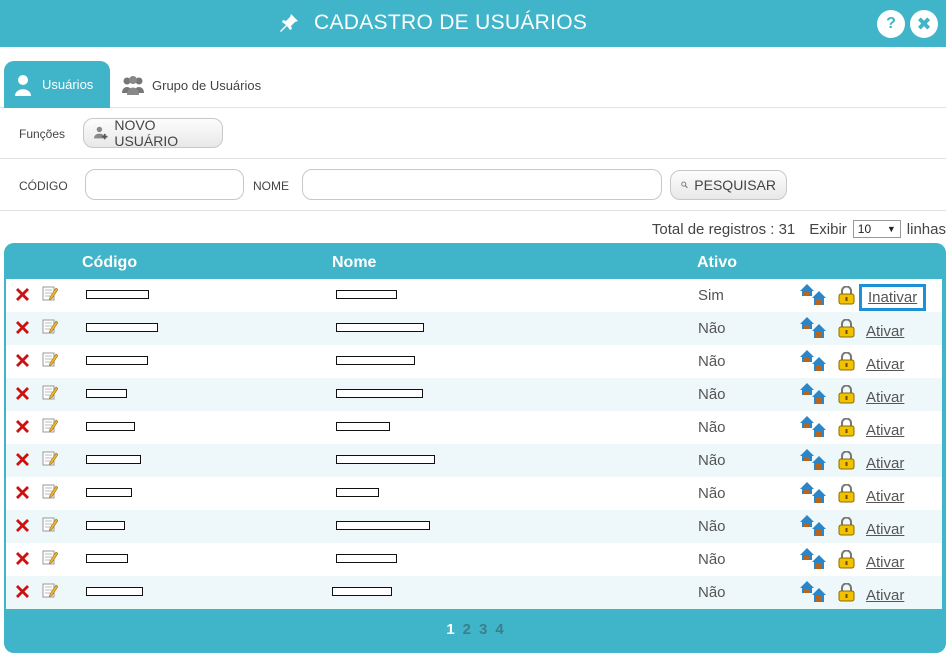 Image resolution: width=946 pixels, height=653 pixels. What do you see at coordinates (475, 261) in the screenshot?
I see `grid-header: Código Nome Ativo` at bounding box center [475, 261].